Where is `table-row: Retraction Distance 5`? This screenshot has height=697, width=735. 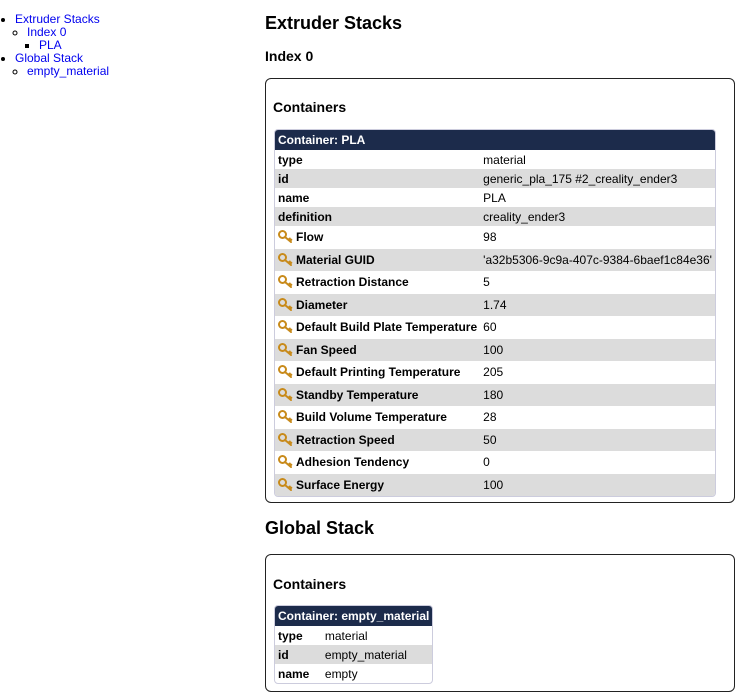 table-row: Retraction Distance 5 is located at coordinates (495, 282).